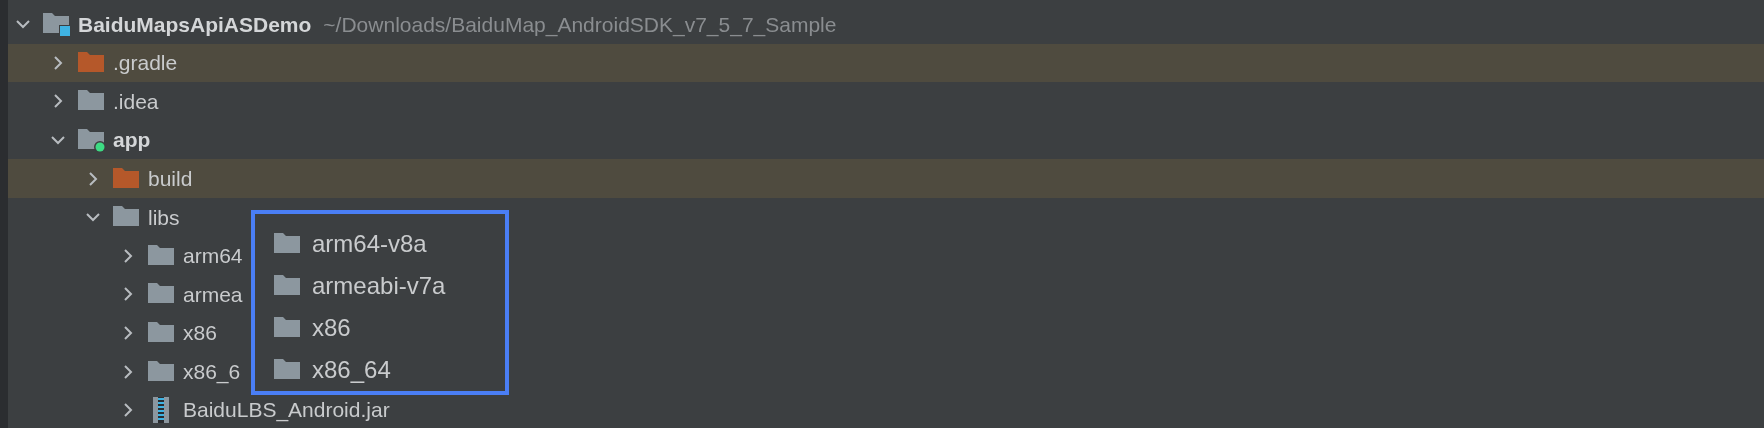 The width and height of the screenshot is (1764, 428). Describe the element at coordinates (369, 244) in the screenshot. I see `folder-label: arm64-v8a` at that location.